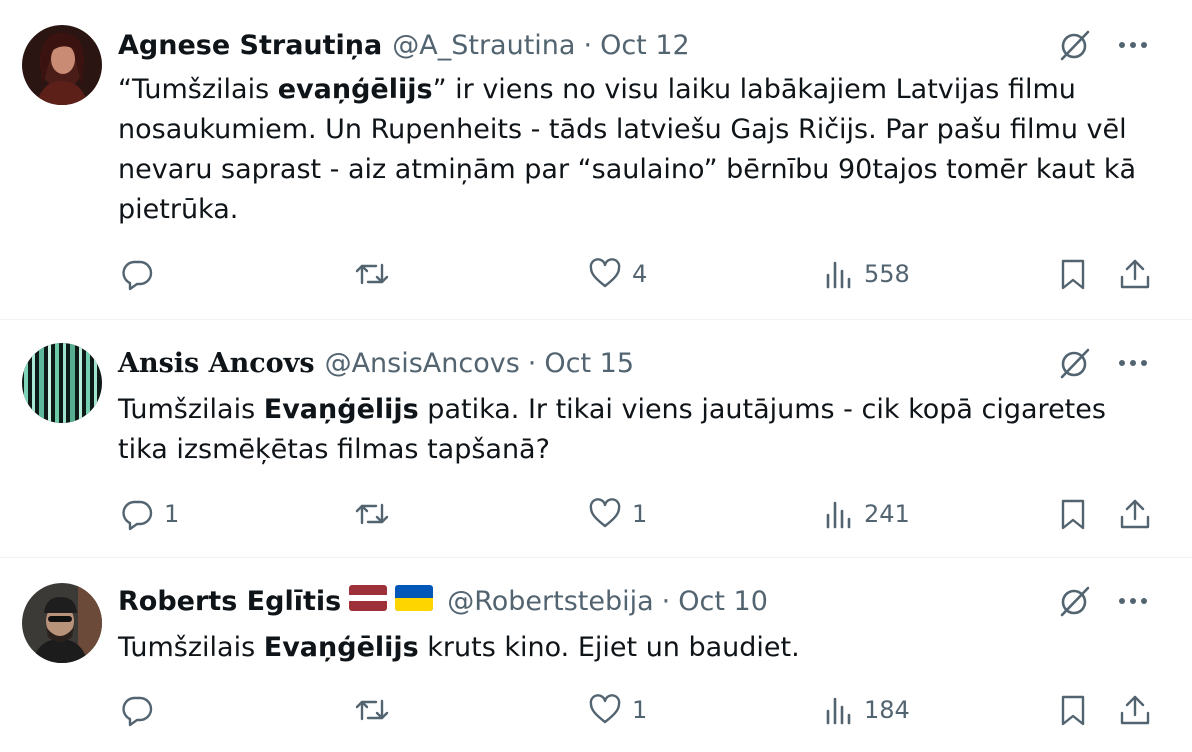 This screenshot has width=1192, height=752. Describe the element at coordinates (887, 274) in the screenshot. I see `view-count: 558` at that location.